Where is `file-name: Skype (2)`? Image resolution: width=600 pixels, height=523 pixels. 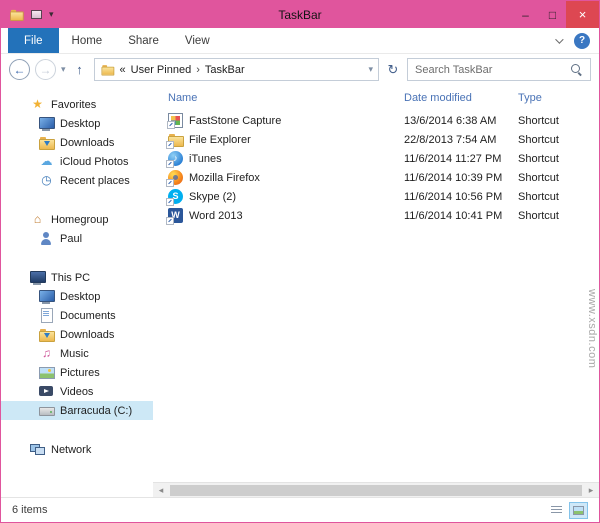
file-name: Skype (2) is located at coordinates (213, 196).